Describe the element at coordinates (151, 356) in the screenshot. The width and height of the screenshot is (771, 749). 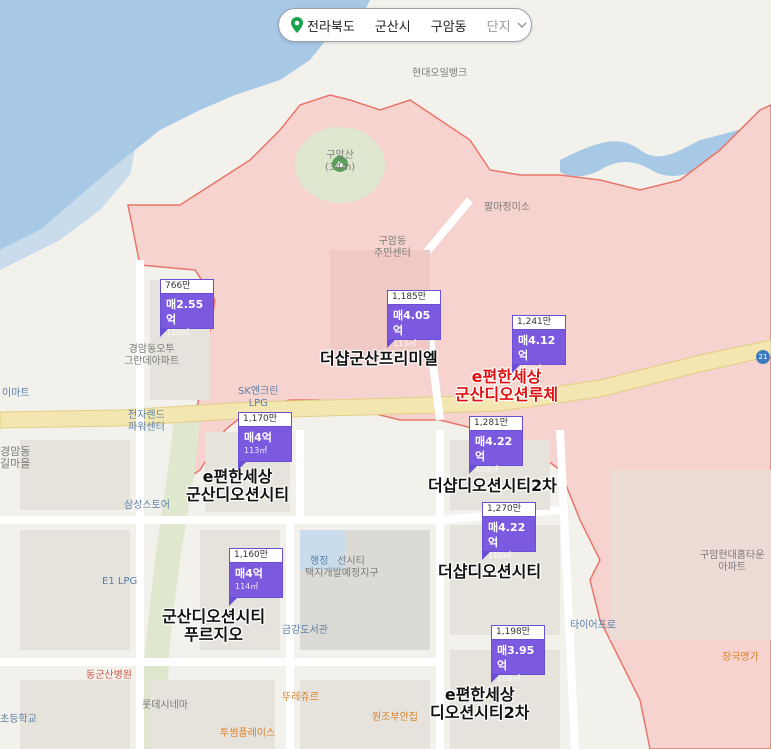
I see `poi-apt-gyeongam: 경암동오투 그란데아파트` at that location.